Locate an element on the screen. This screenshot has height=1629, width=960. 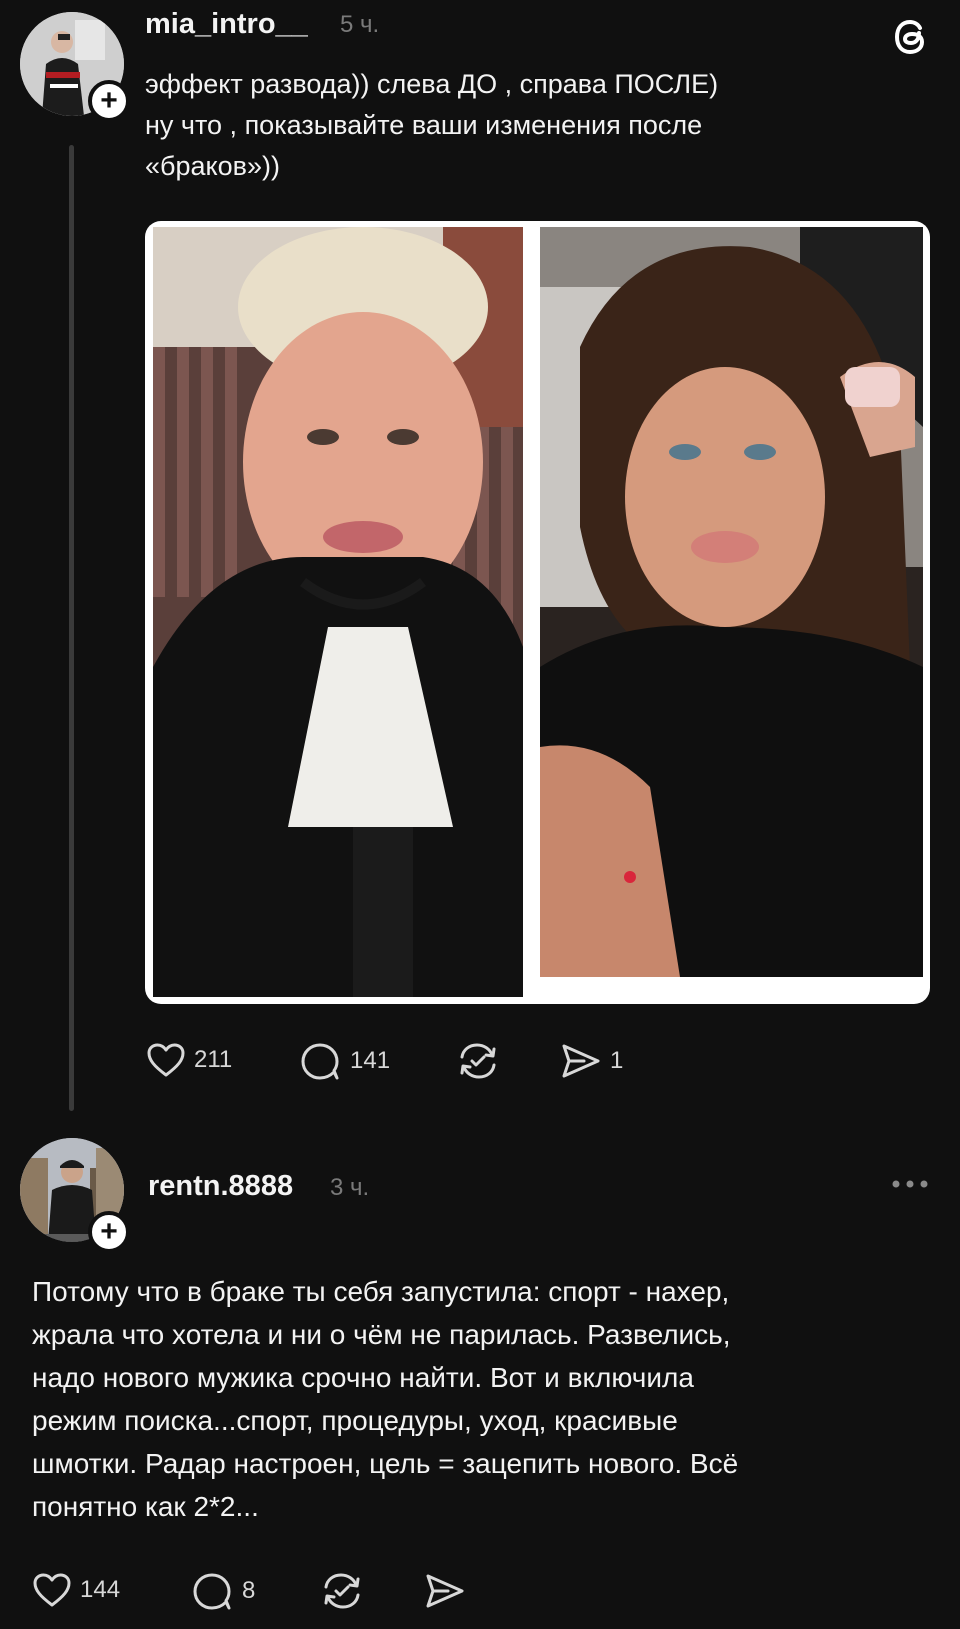
post-username: mia_intro__ is located at coordinates (226, 24).